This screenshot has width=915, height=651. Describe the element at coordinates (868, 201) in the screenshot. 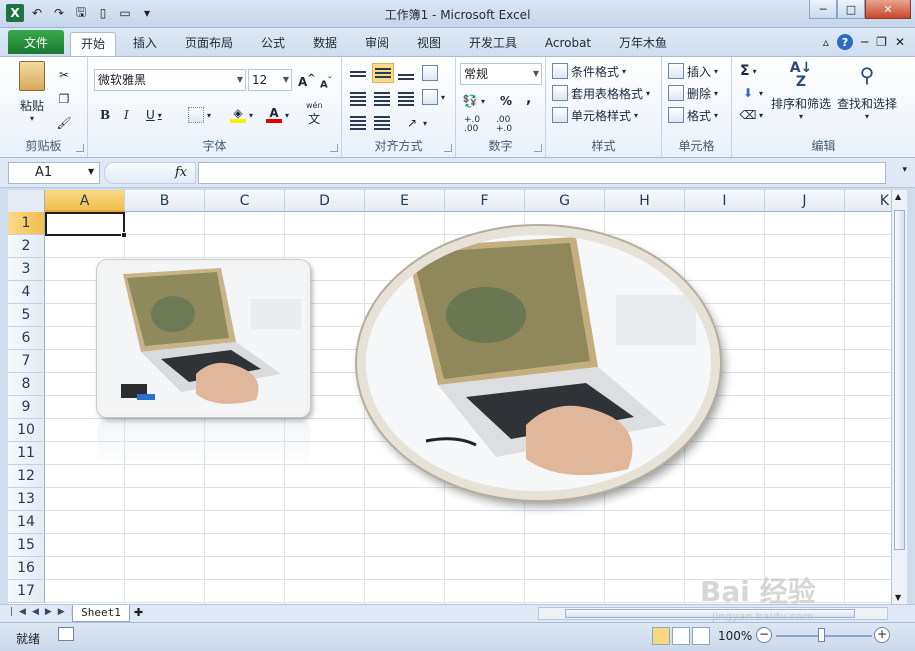

I see `column-header: K` at that location.